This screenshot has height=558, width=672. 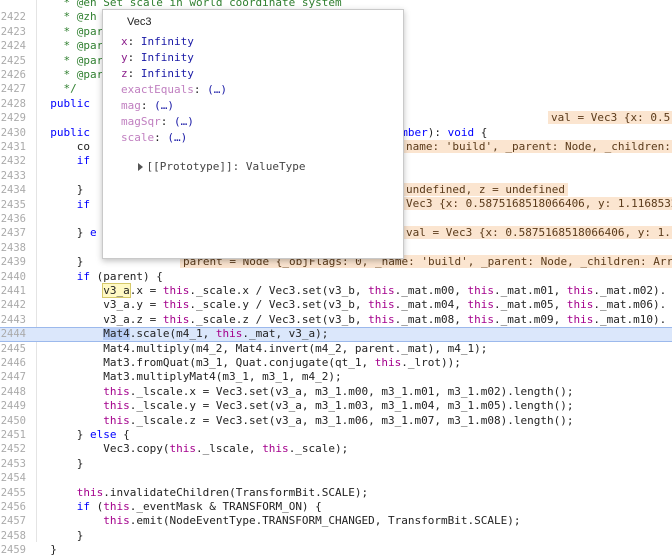 What do you see at coordinates (13, 478) in the screenshot?
I see `line-number: 2454` at bounding box center [13, 478].